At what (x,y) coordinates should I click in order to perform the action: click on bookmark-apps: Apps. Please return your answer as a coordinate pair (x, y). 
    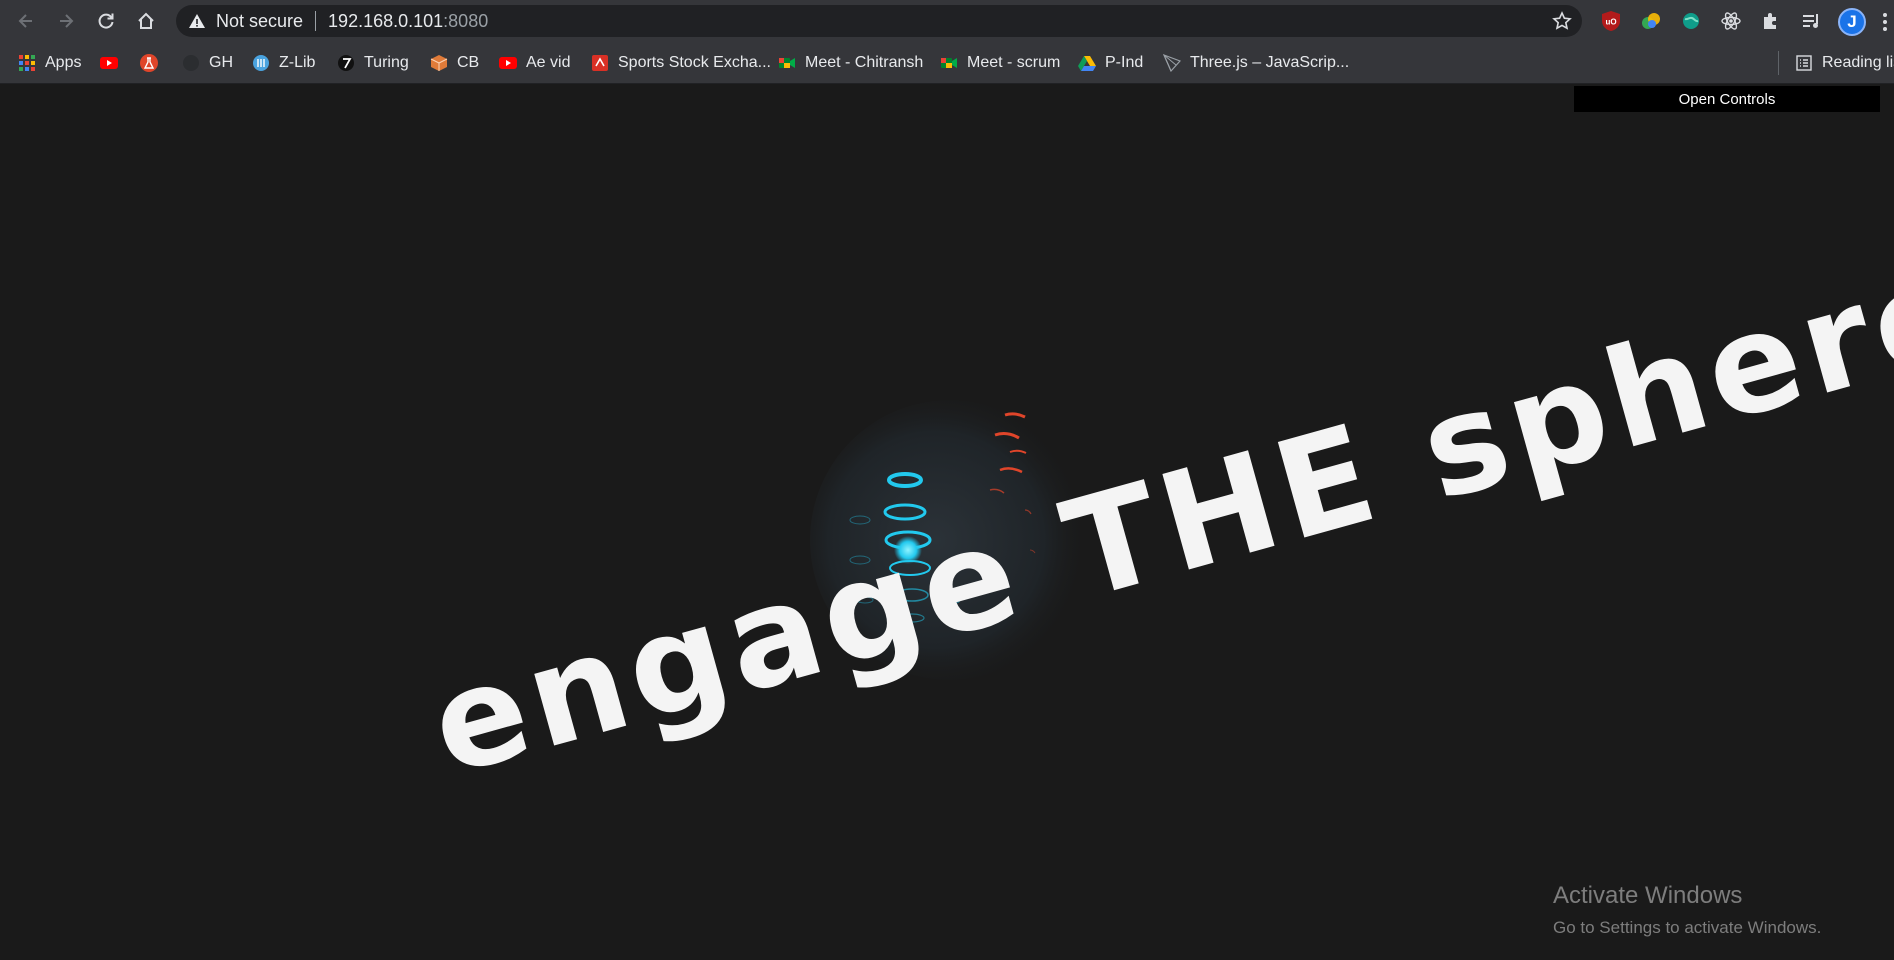
    Looking at the image, I should click on (49, 63).